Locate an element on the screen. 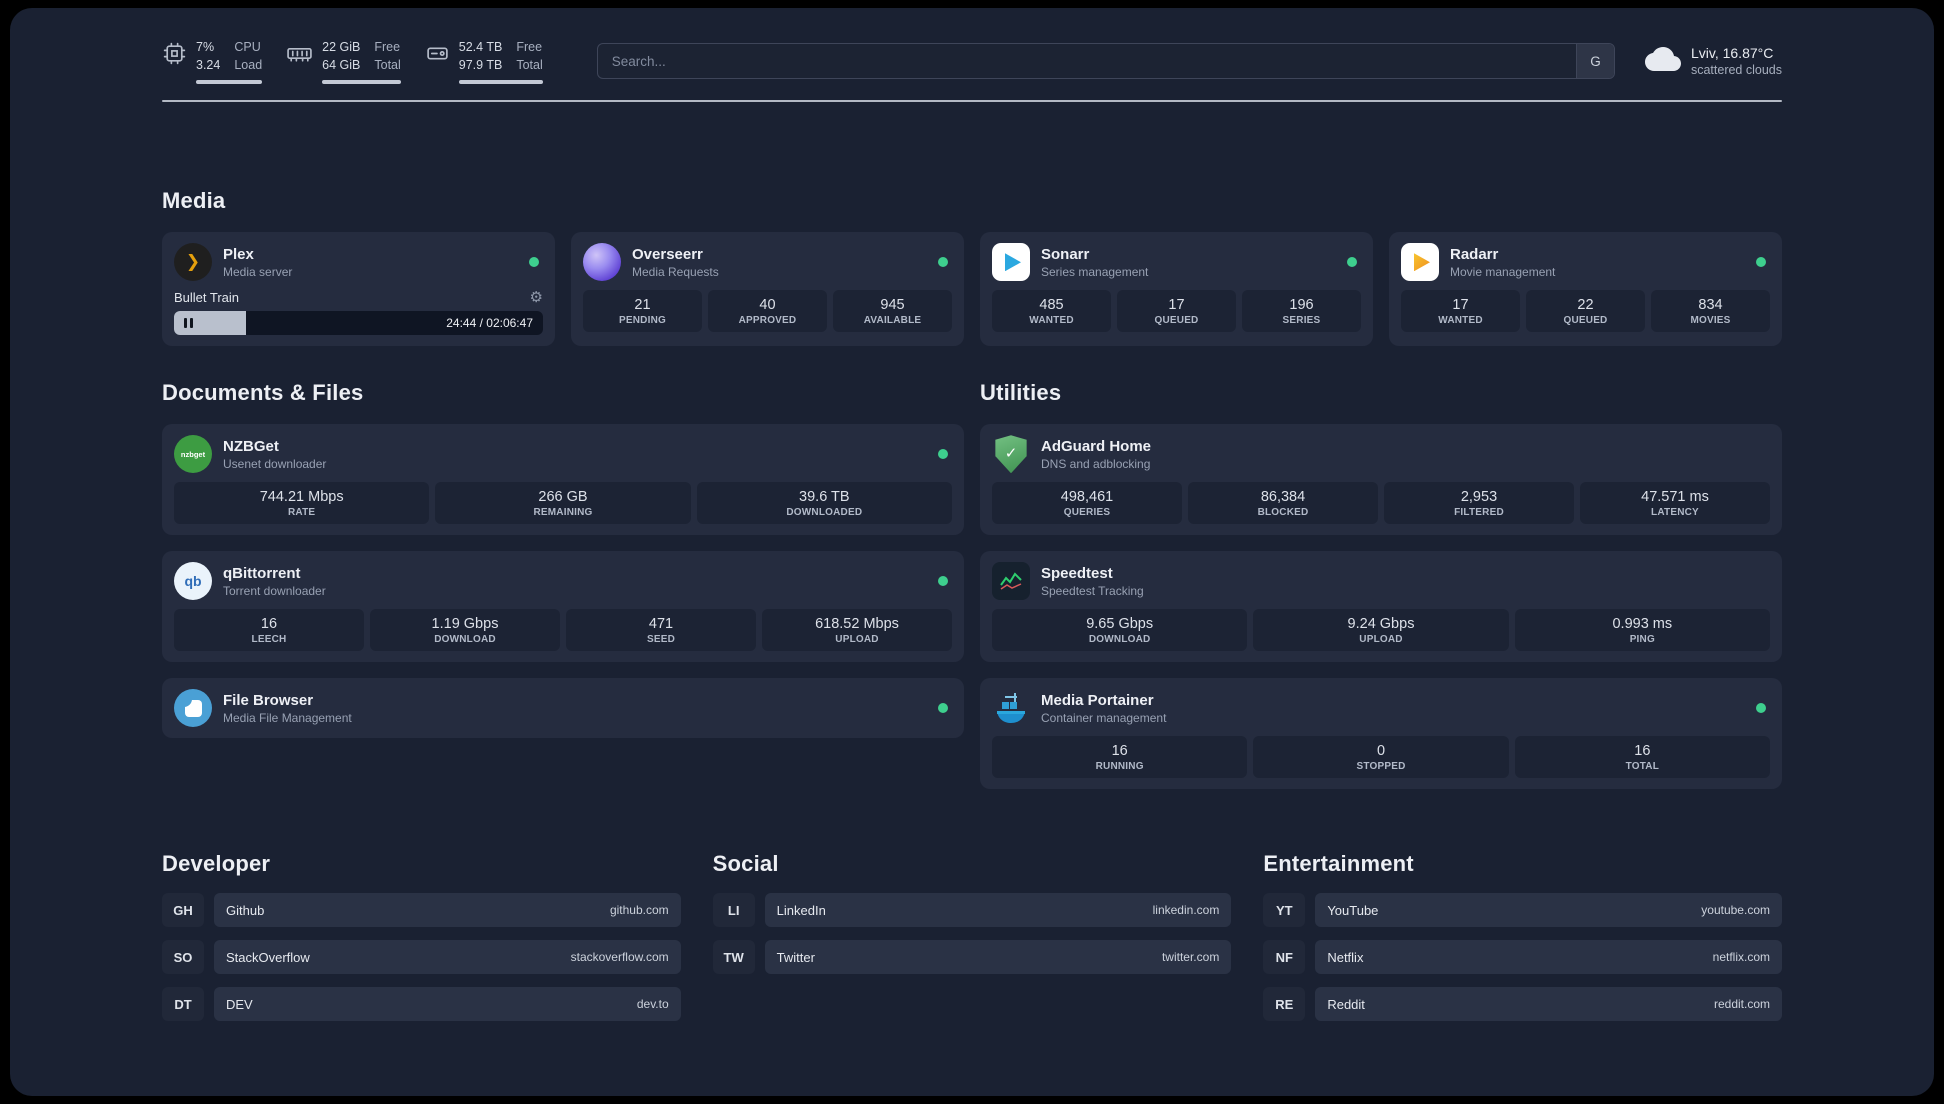 This screenshot has height=1104, width=1944. weather-widget: Lviv, 16.87°C scattered clouds is located at coordinates (1713, 61).